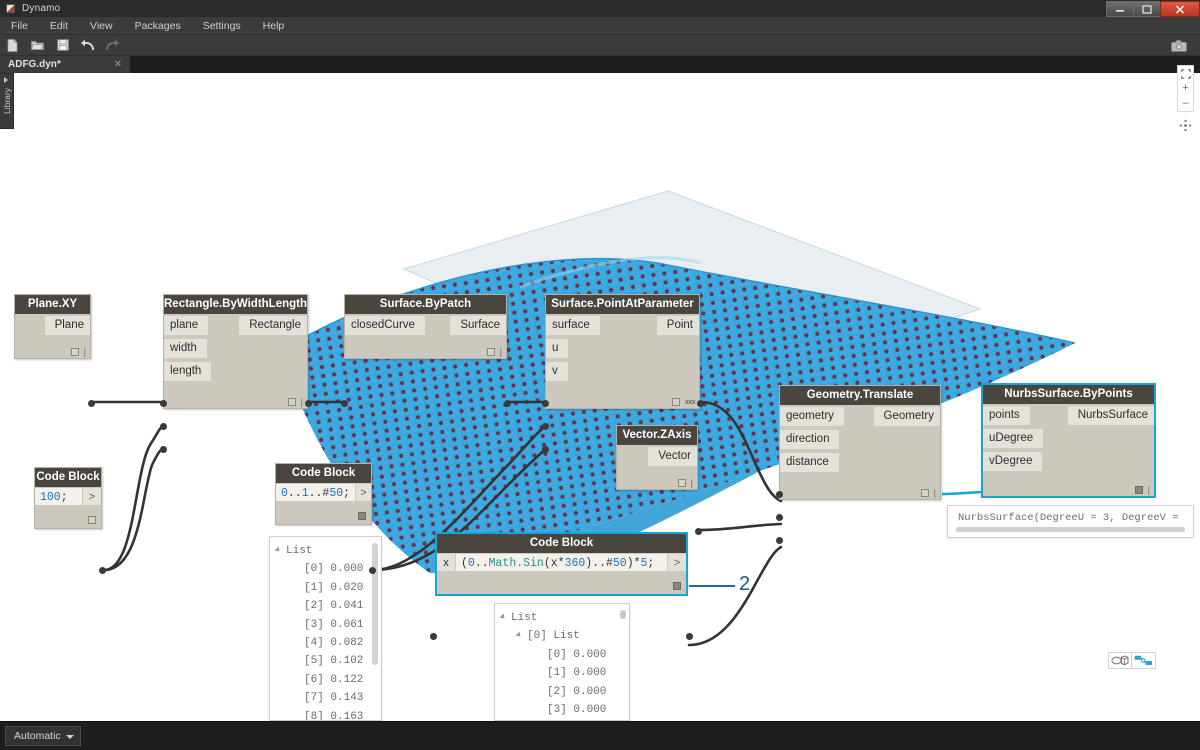 Image resolution: width=1200 pixels, height=750 pixels. What do you see at coordinates (274, 26) in the screenshot?
I see `menu-help: Help` at bounding box center [274, 26].